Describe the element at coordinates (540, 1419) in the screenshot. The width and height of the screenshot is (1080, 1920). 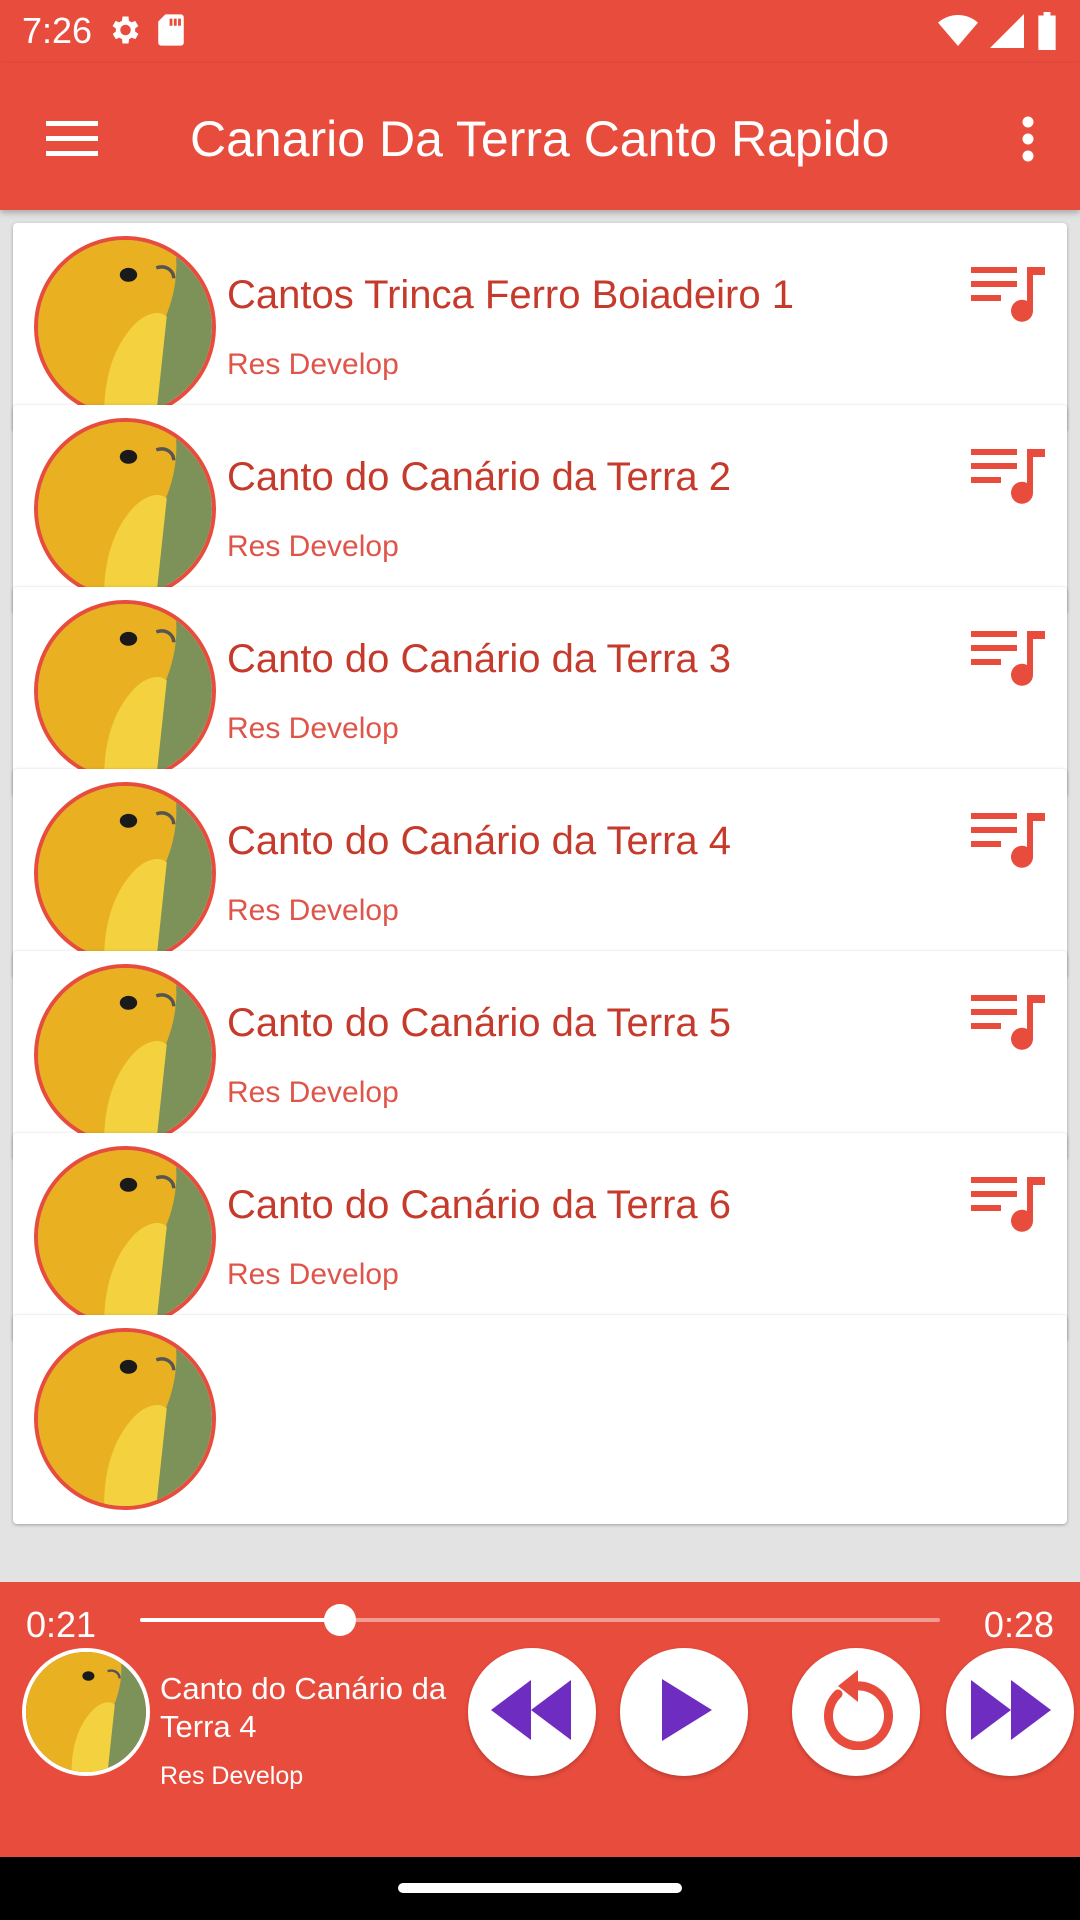
I see `track-list-item` at that location.